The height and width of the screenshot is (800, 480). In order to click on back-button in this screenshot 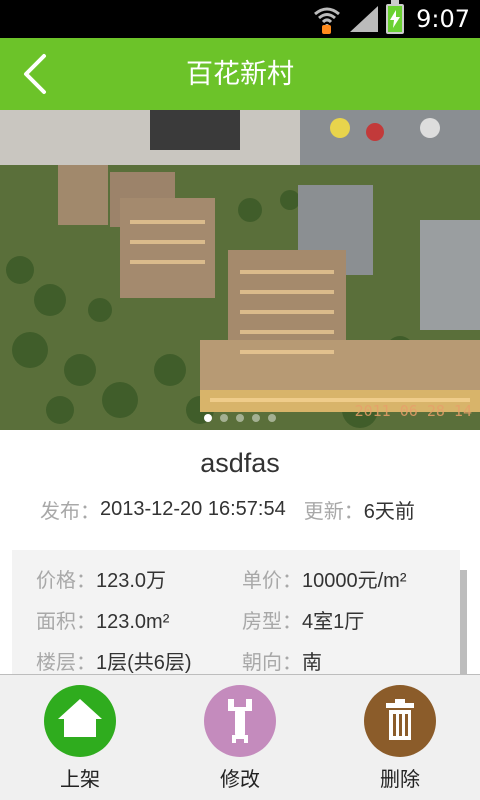, I will do `click(36, 74)`.